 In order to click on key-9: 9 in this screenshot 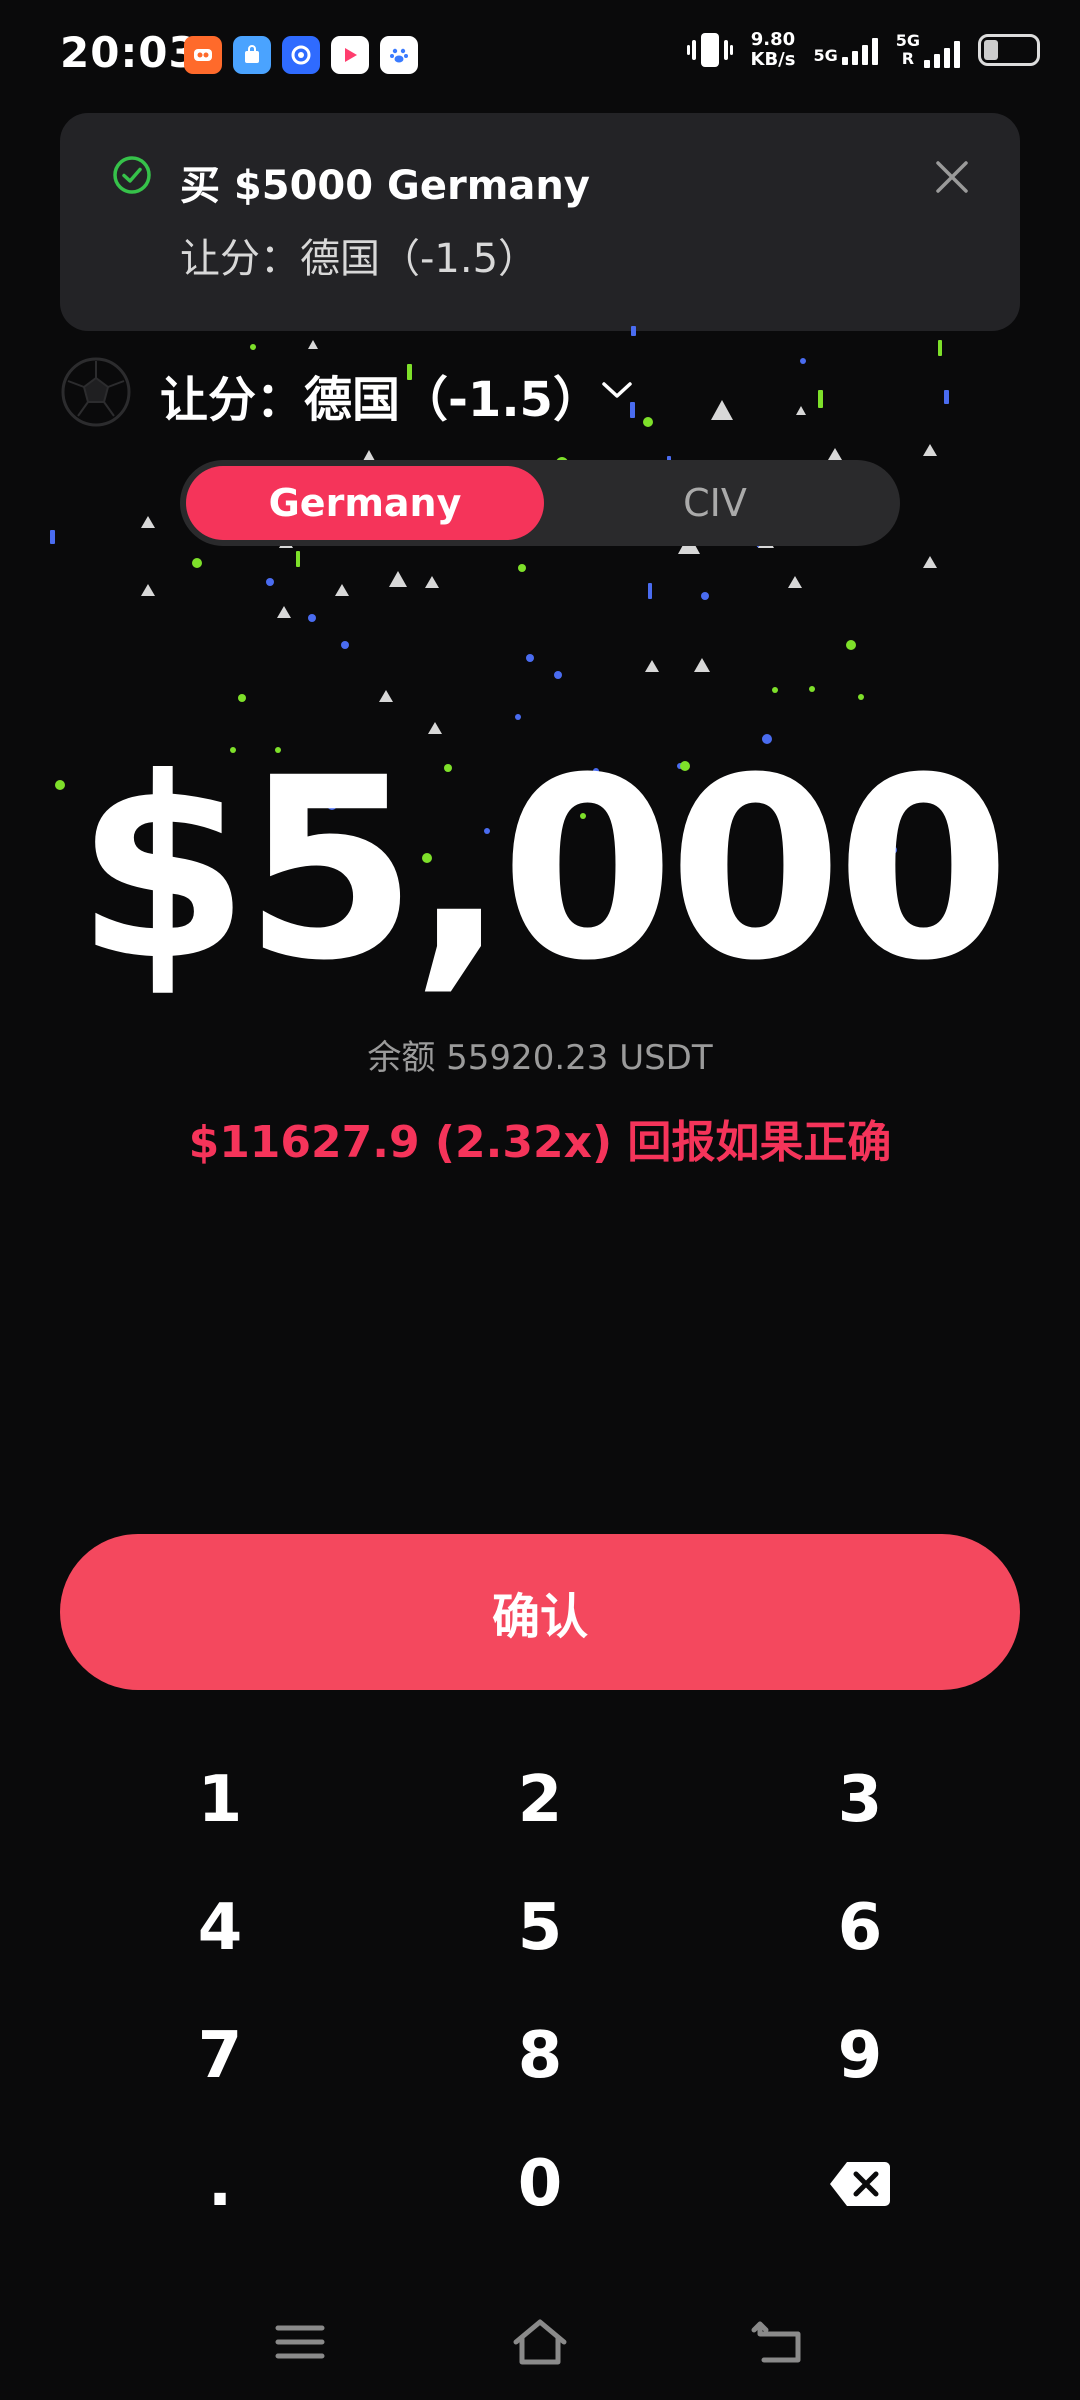, I will do `click(860, 2056)`.